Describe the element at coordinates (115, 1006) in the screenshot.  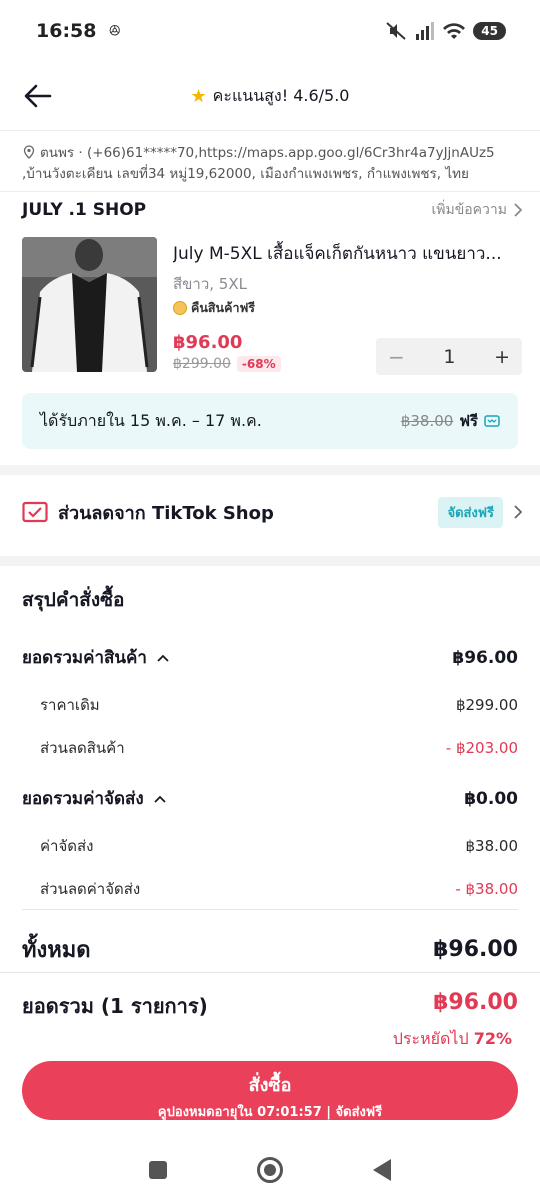
I see `grand-total-label: ยอดรวม (1 รายการ)` at that location.